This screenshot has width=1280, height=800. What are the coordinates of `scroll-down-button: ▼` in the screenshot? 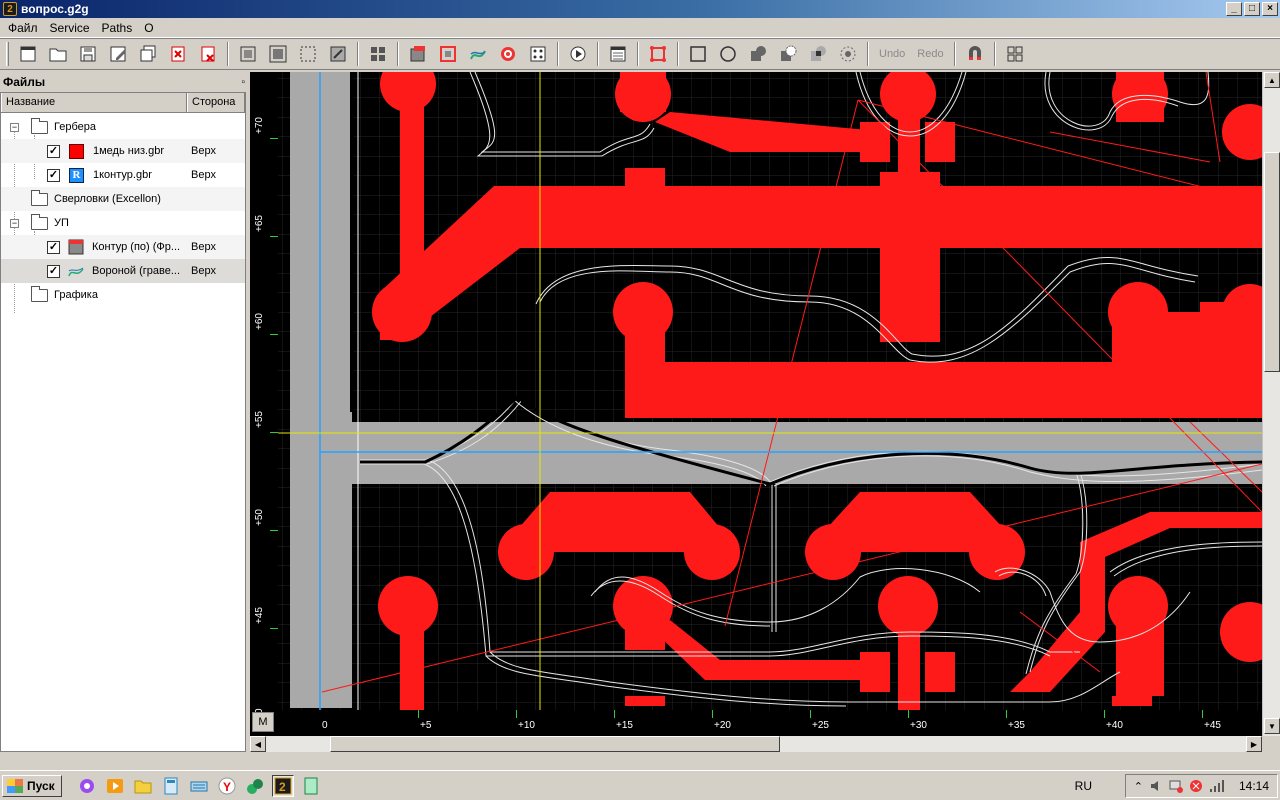 It's located at (1272, 726).